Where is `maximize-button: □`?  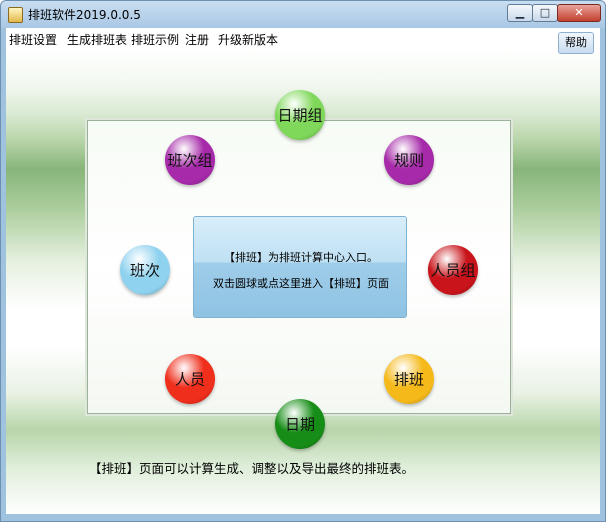 maximize-button: □ is located at coordinates (545, 13).